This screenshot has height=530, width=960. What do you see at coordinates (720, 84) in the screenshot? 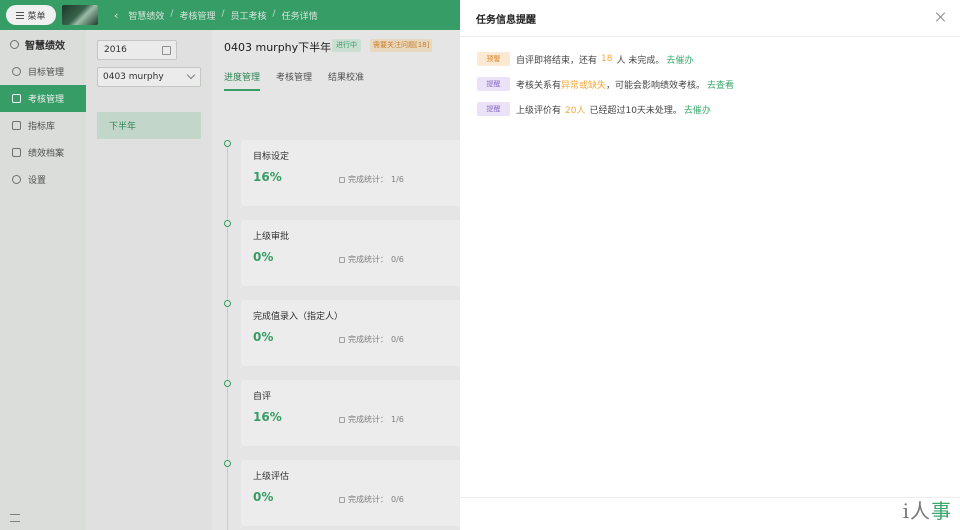
I see `view-link: 去查看` at bounding box center [720, 84].